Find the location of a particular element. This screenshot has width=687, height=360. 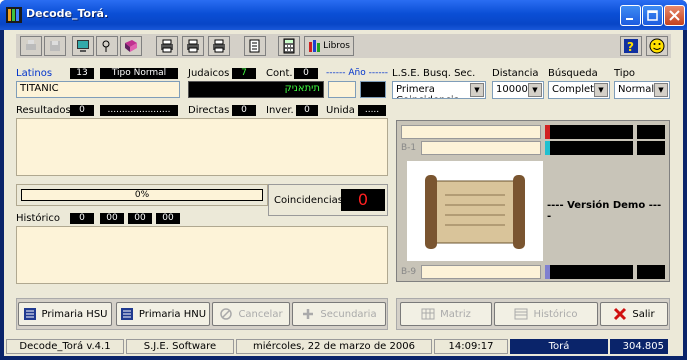

help-icon: ? is located at coordinates (631, 46).